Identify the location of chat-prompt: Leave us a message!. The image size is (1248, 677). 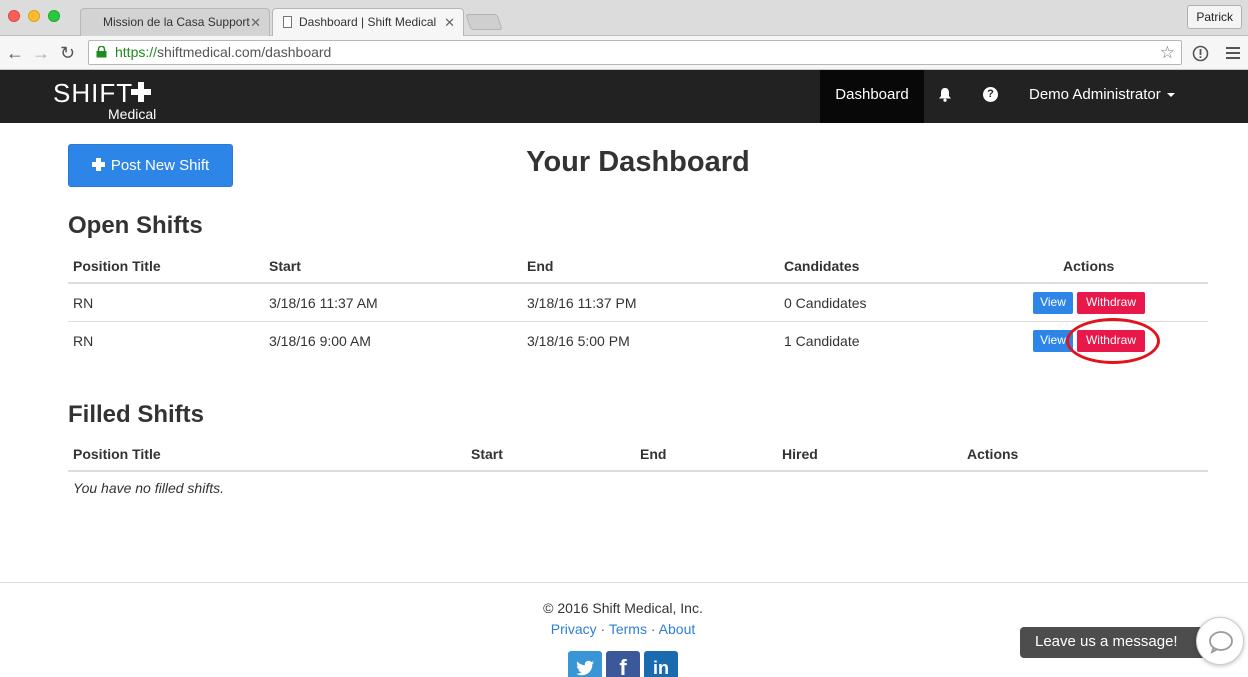
(1114, 642).